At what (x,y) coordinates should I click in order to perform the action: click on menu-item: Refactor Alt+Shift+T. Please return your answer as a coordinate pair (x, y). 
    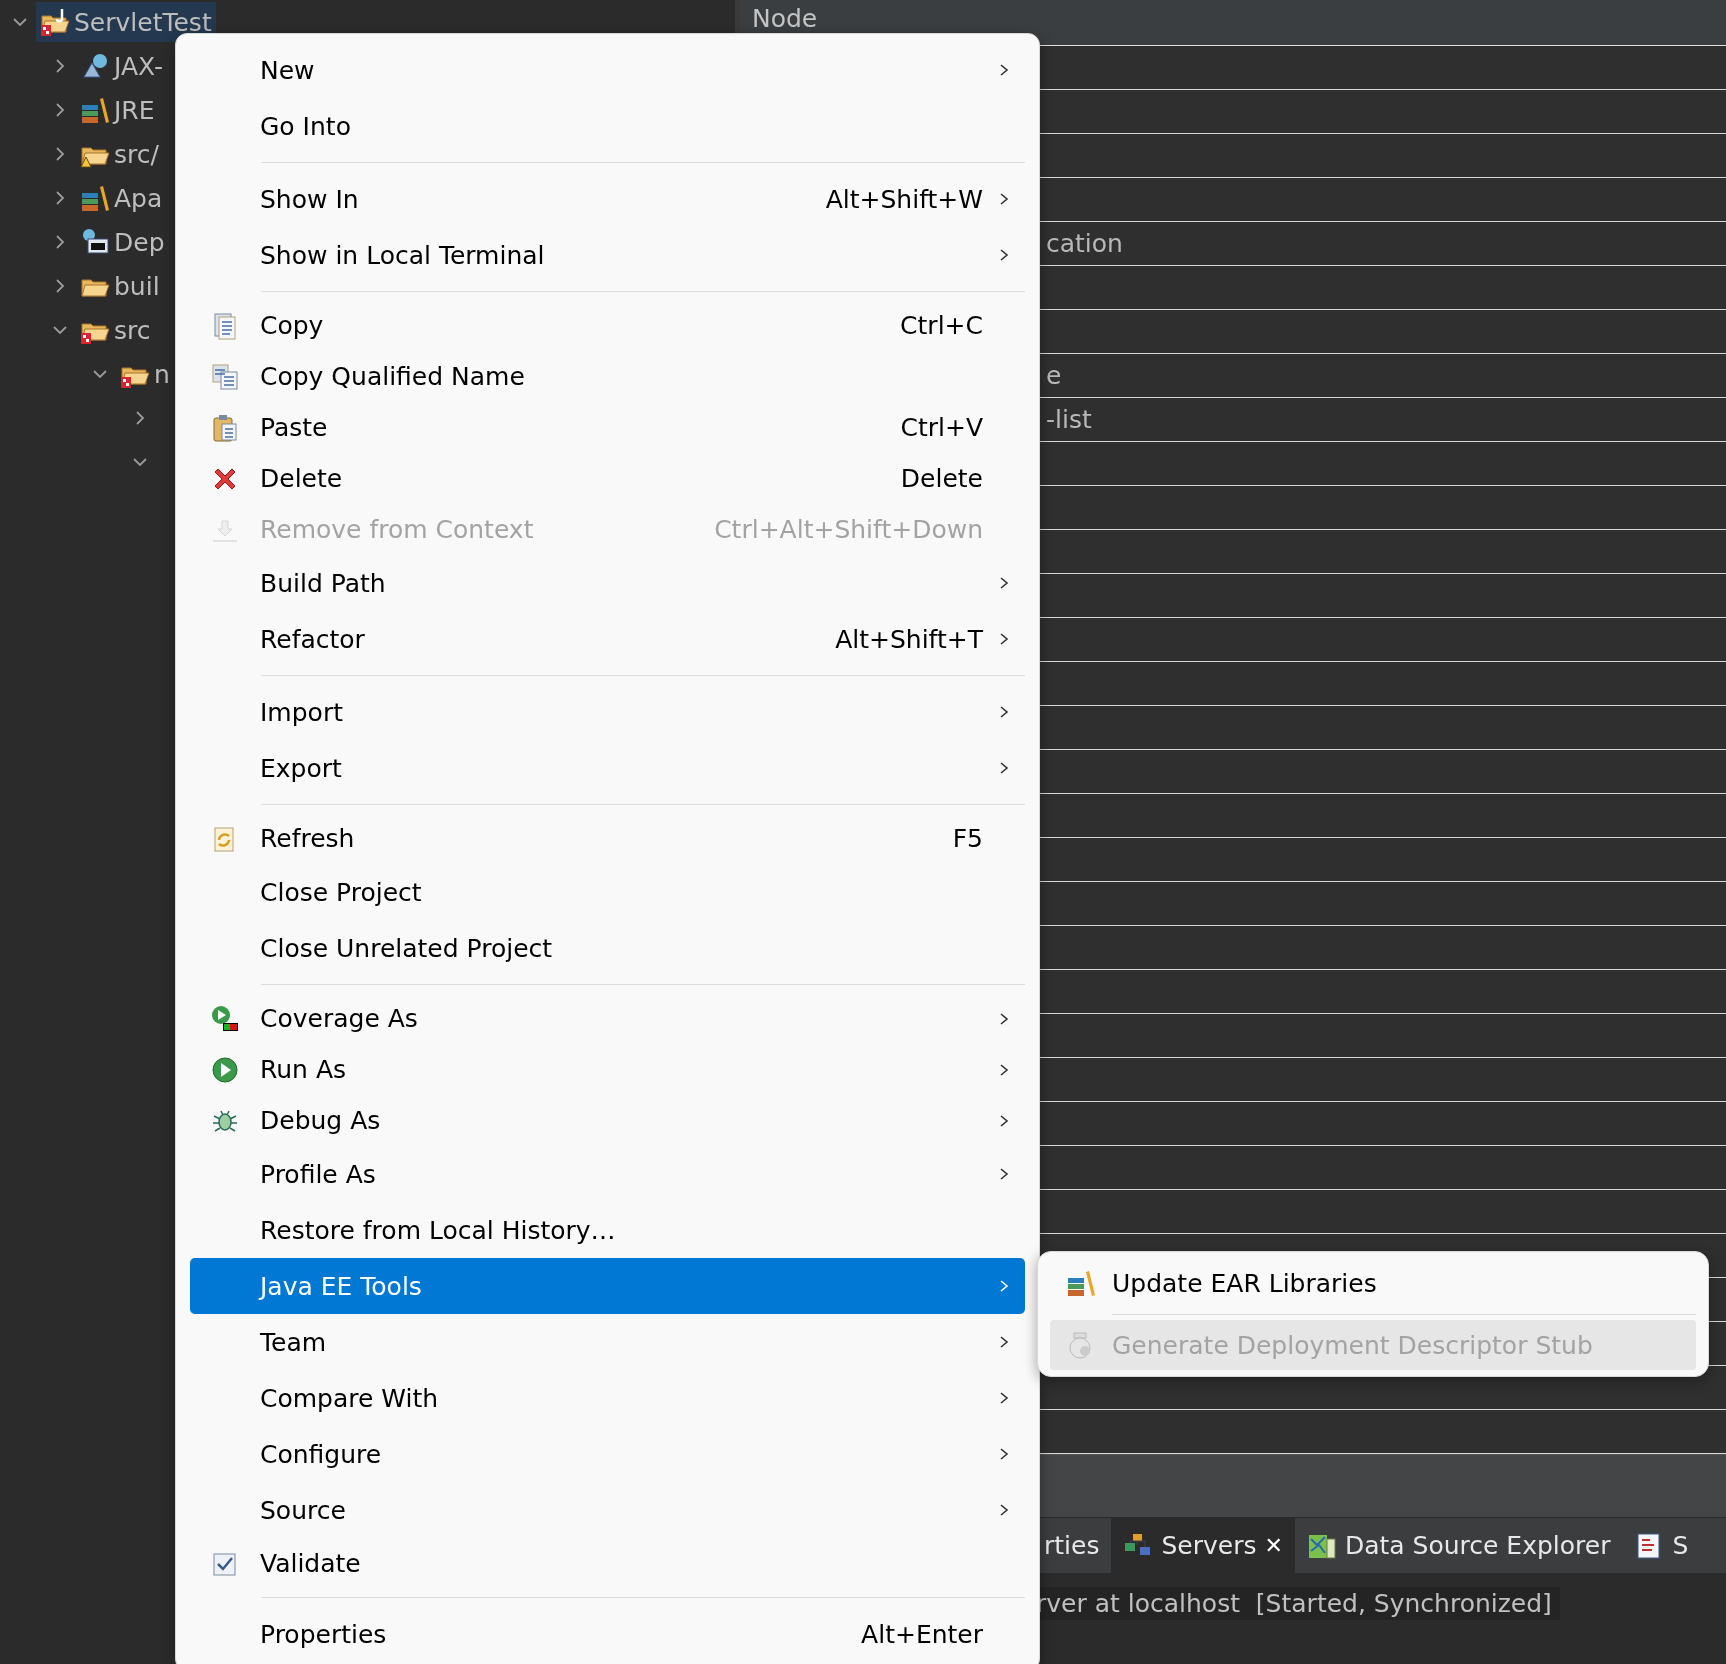
    Looking at the image, I should click on (607, 639).